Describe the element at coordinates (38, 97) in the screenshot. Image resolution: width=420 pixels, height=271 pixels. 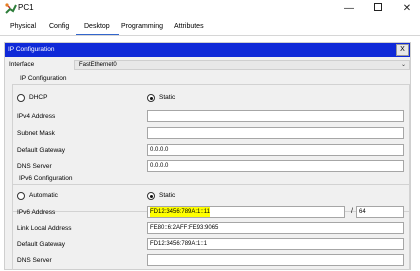
I see `dhcp-label: DHCP` at that location.